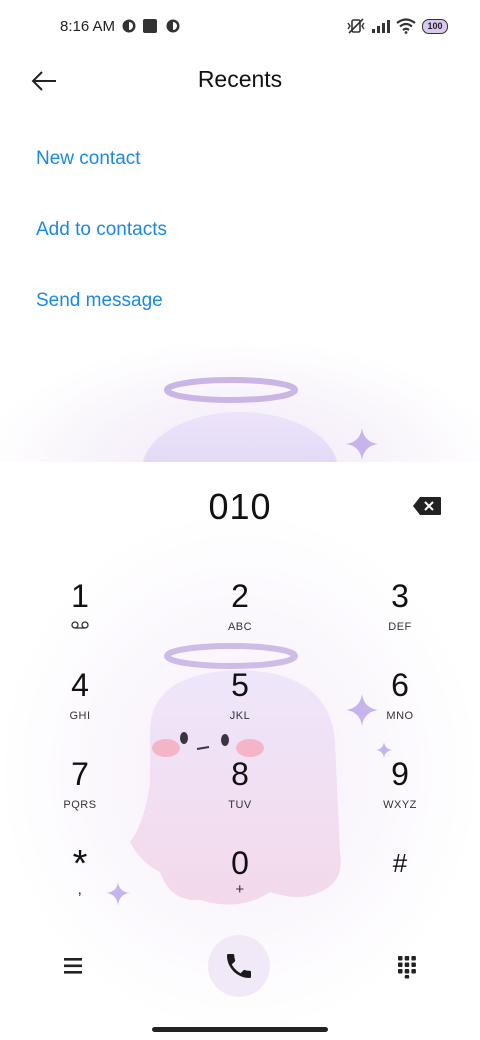 This screenshot has height=1040, width=480. What do you see at coordinates (381, 26) in the screenshot?
I see `signal-icon` at bounding box center [381, 26].